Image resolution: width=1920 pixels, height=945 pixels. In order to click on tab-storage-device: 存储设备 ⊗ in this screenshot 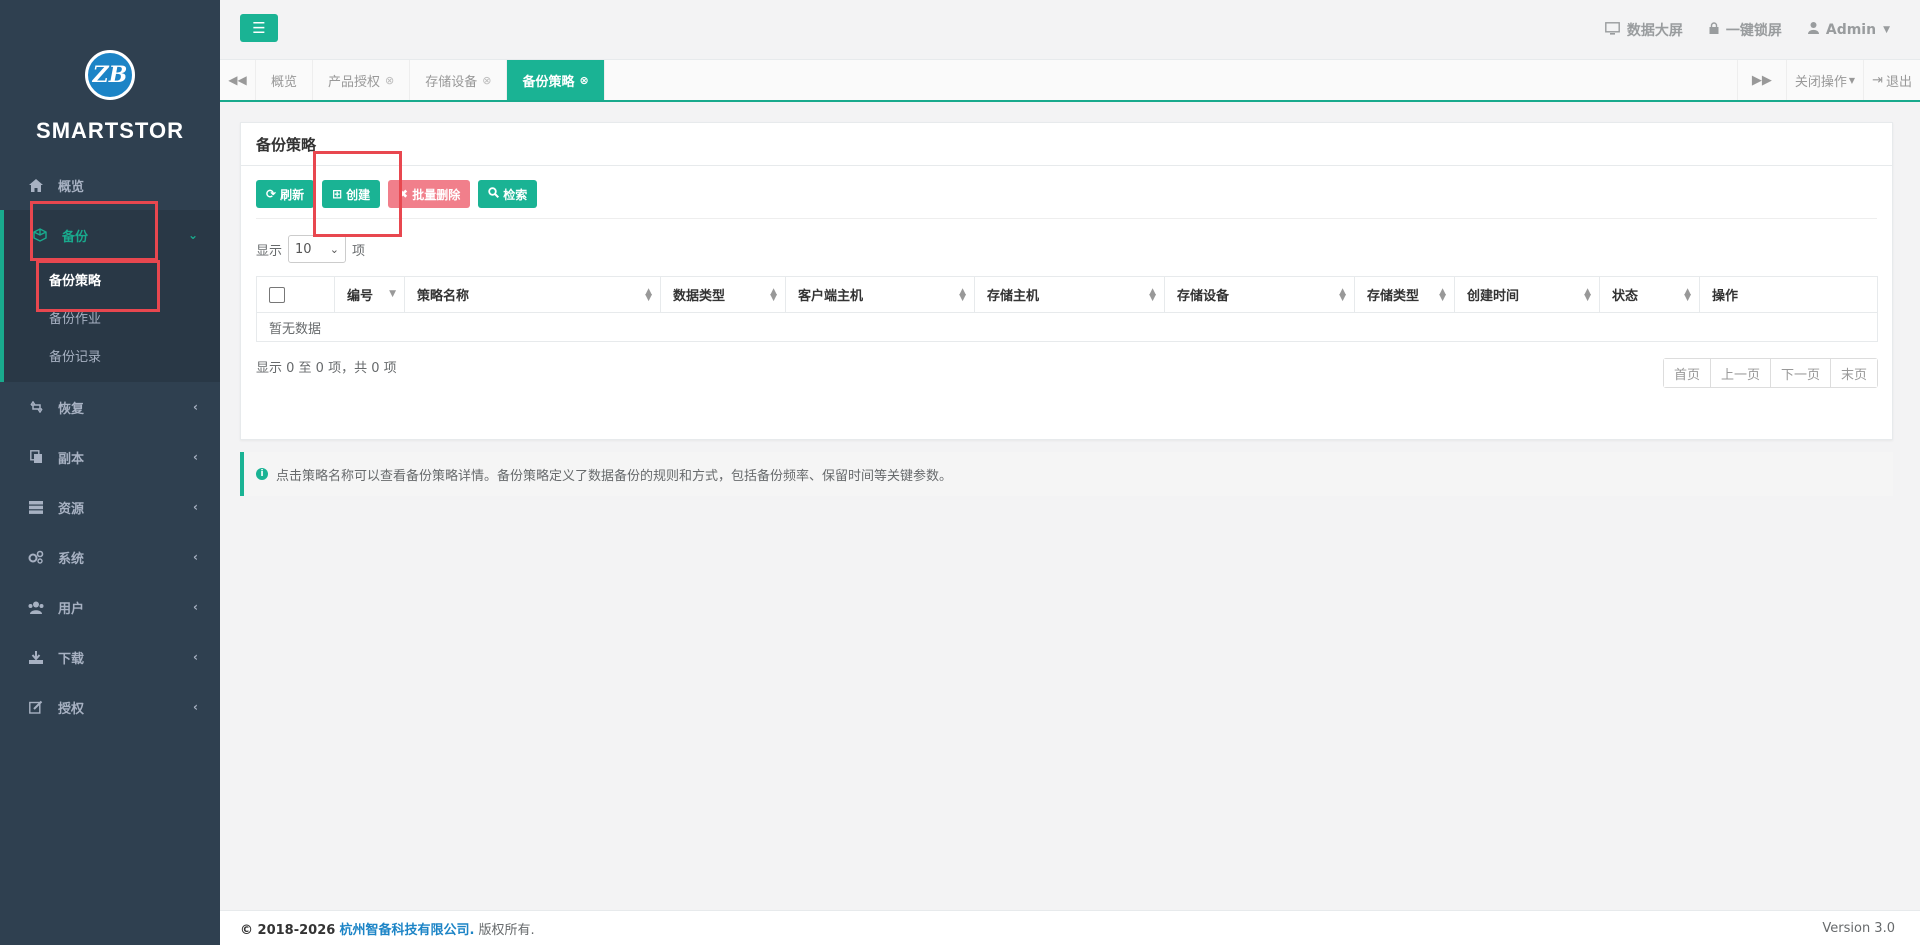, I will do `click(459, 80)`.